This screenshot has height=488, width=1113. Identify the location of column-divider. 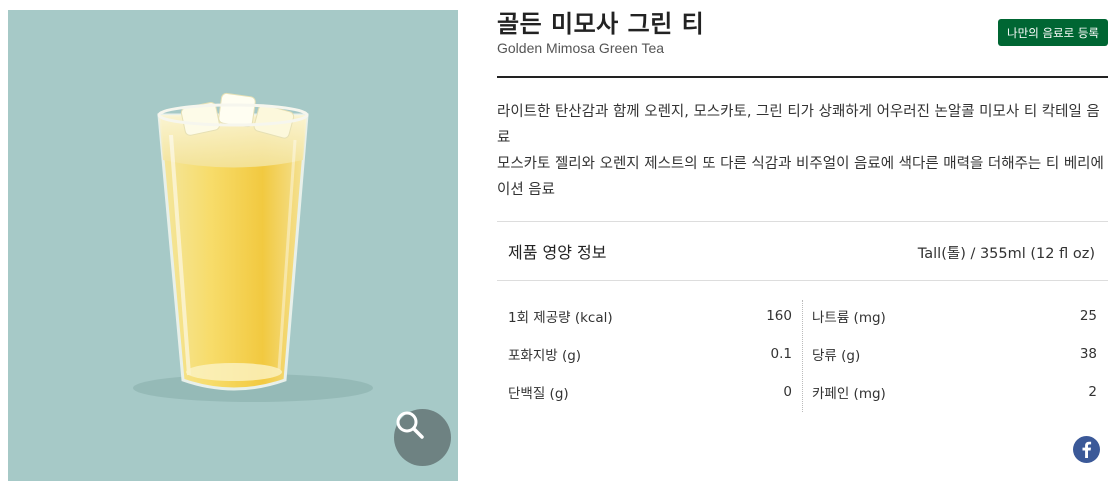
(802, 356).